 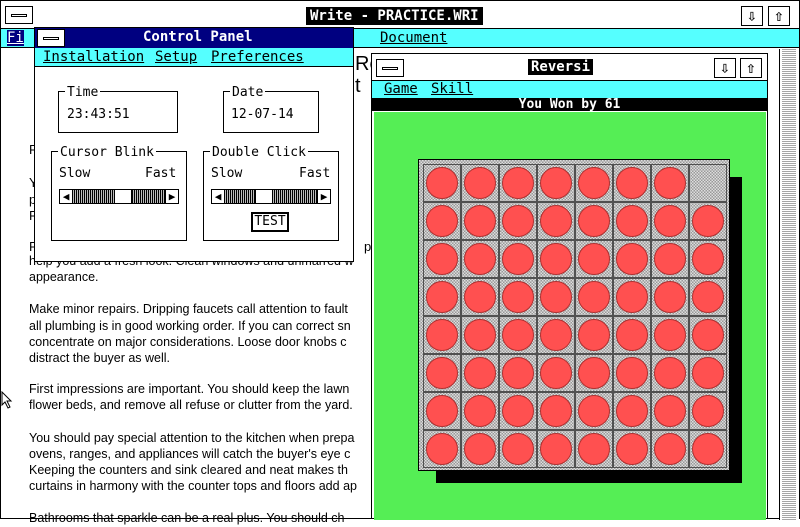 I want to click on board-cell, so click(x=708, y=183).